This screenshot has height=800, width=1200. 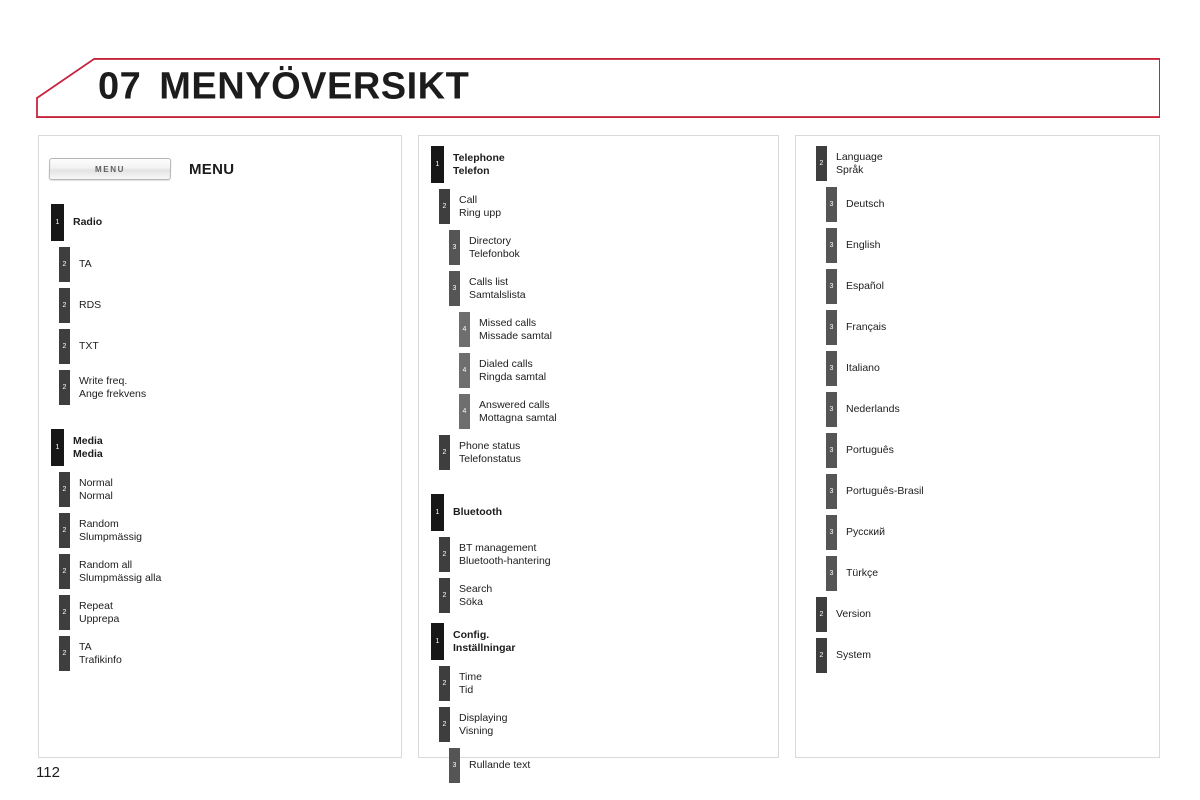 What do you see at coordinates (977, 204) in the screenshot?
I see `menu-item-level-3: 3 Deutsch` at bounding box center [977, 204].